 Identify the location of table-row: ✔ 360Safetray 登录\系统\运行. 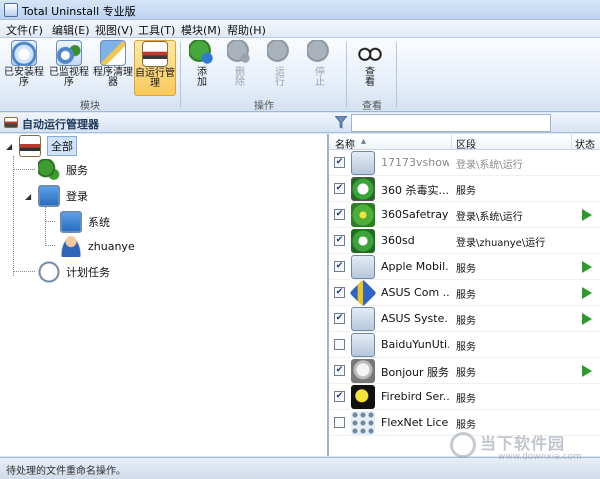
(464, 215).